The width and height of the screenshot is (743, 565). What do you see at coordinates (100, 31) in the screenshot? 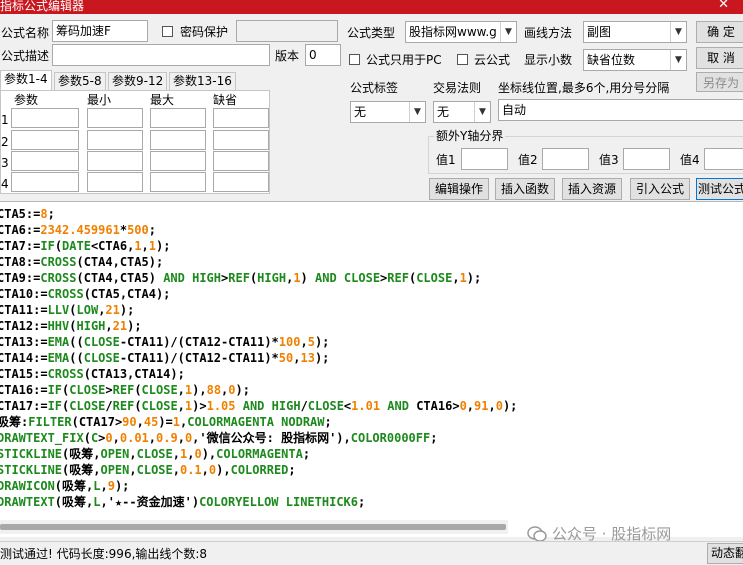
I see `formula-name-input: 筹码加速F` at bounding box center [100, 31].